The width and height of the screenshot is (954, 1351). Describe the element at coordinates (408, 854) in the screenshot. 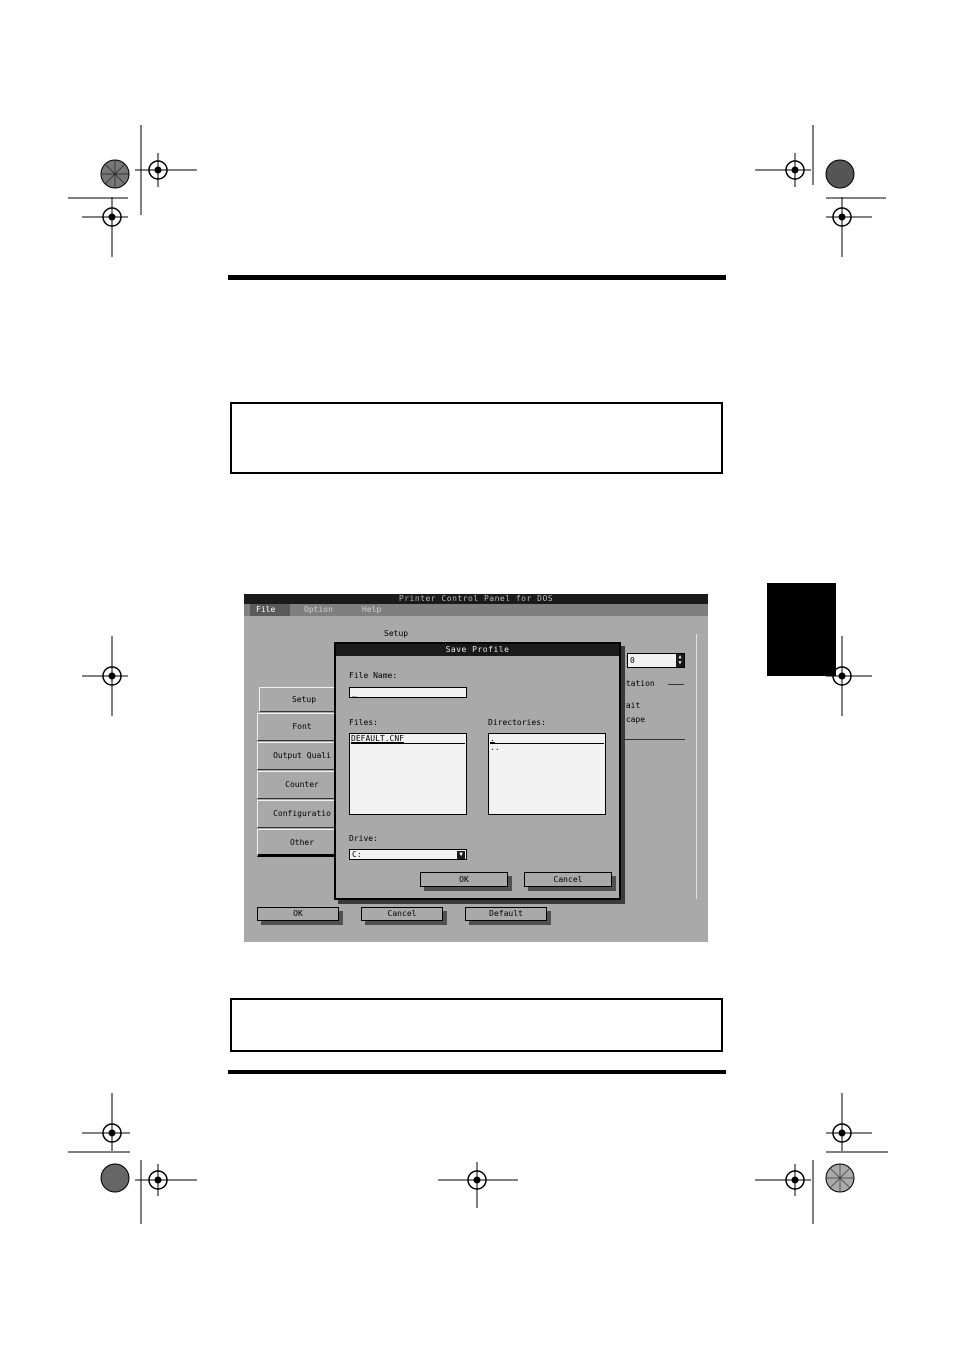

I see `drive-select: C: ▼` at that location.